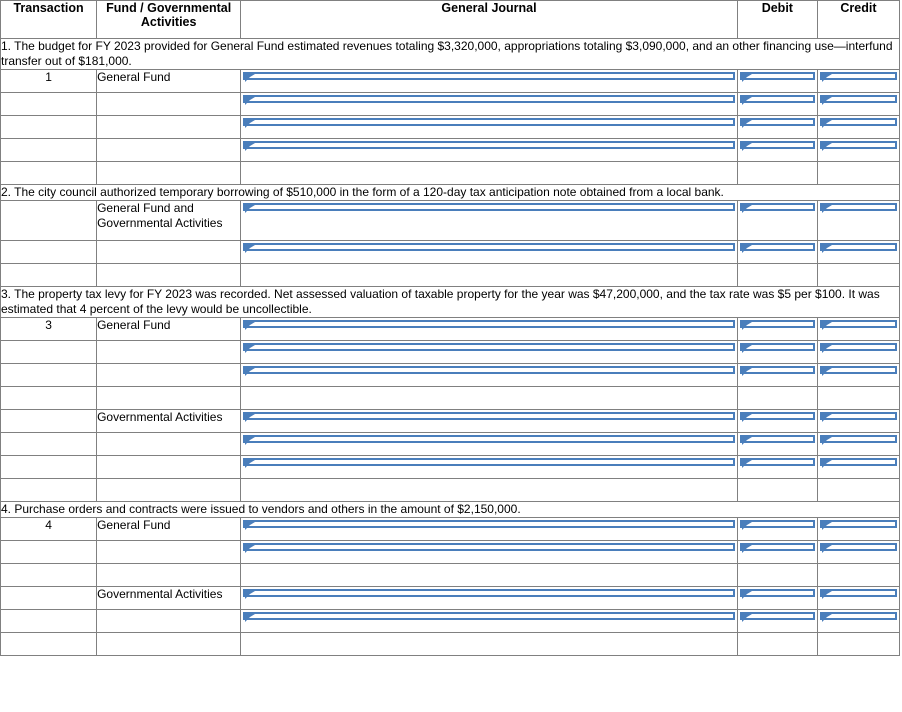 This screenshot has height=712, width=902. Describe the element at coordinates (49, 621) in the screenshot. I see `transaction-number-cell` at that location.